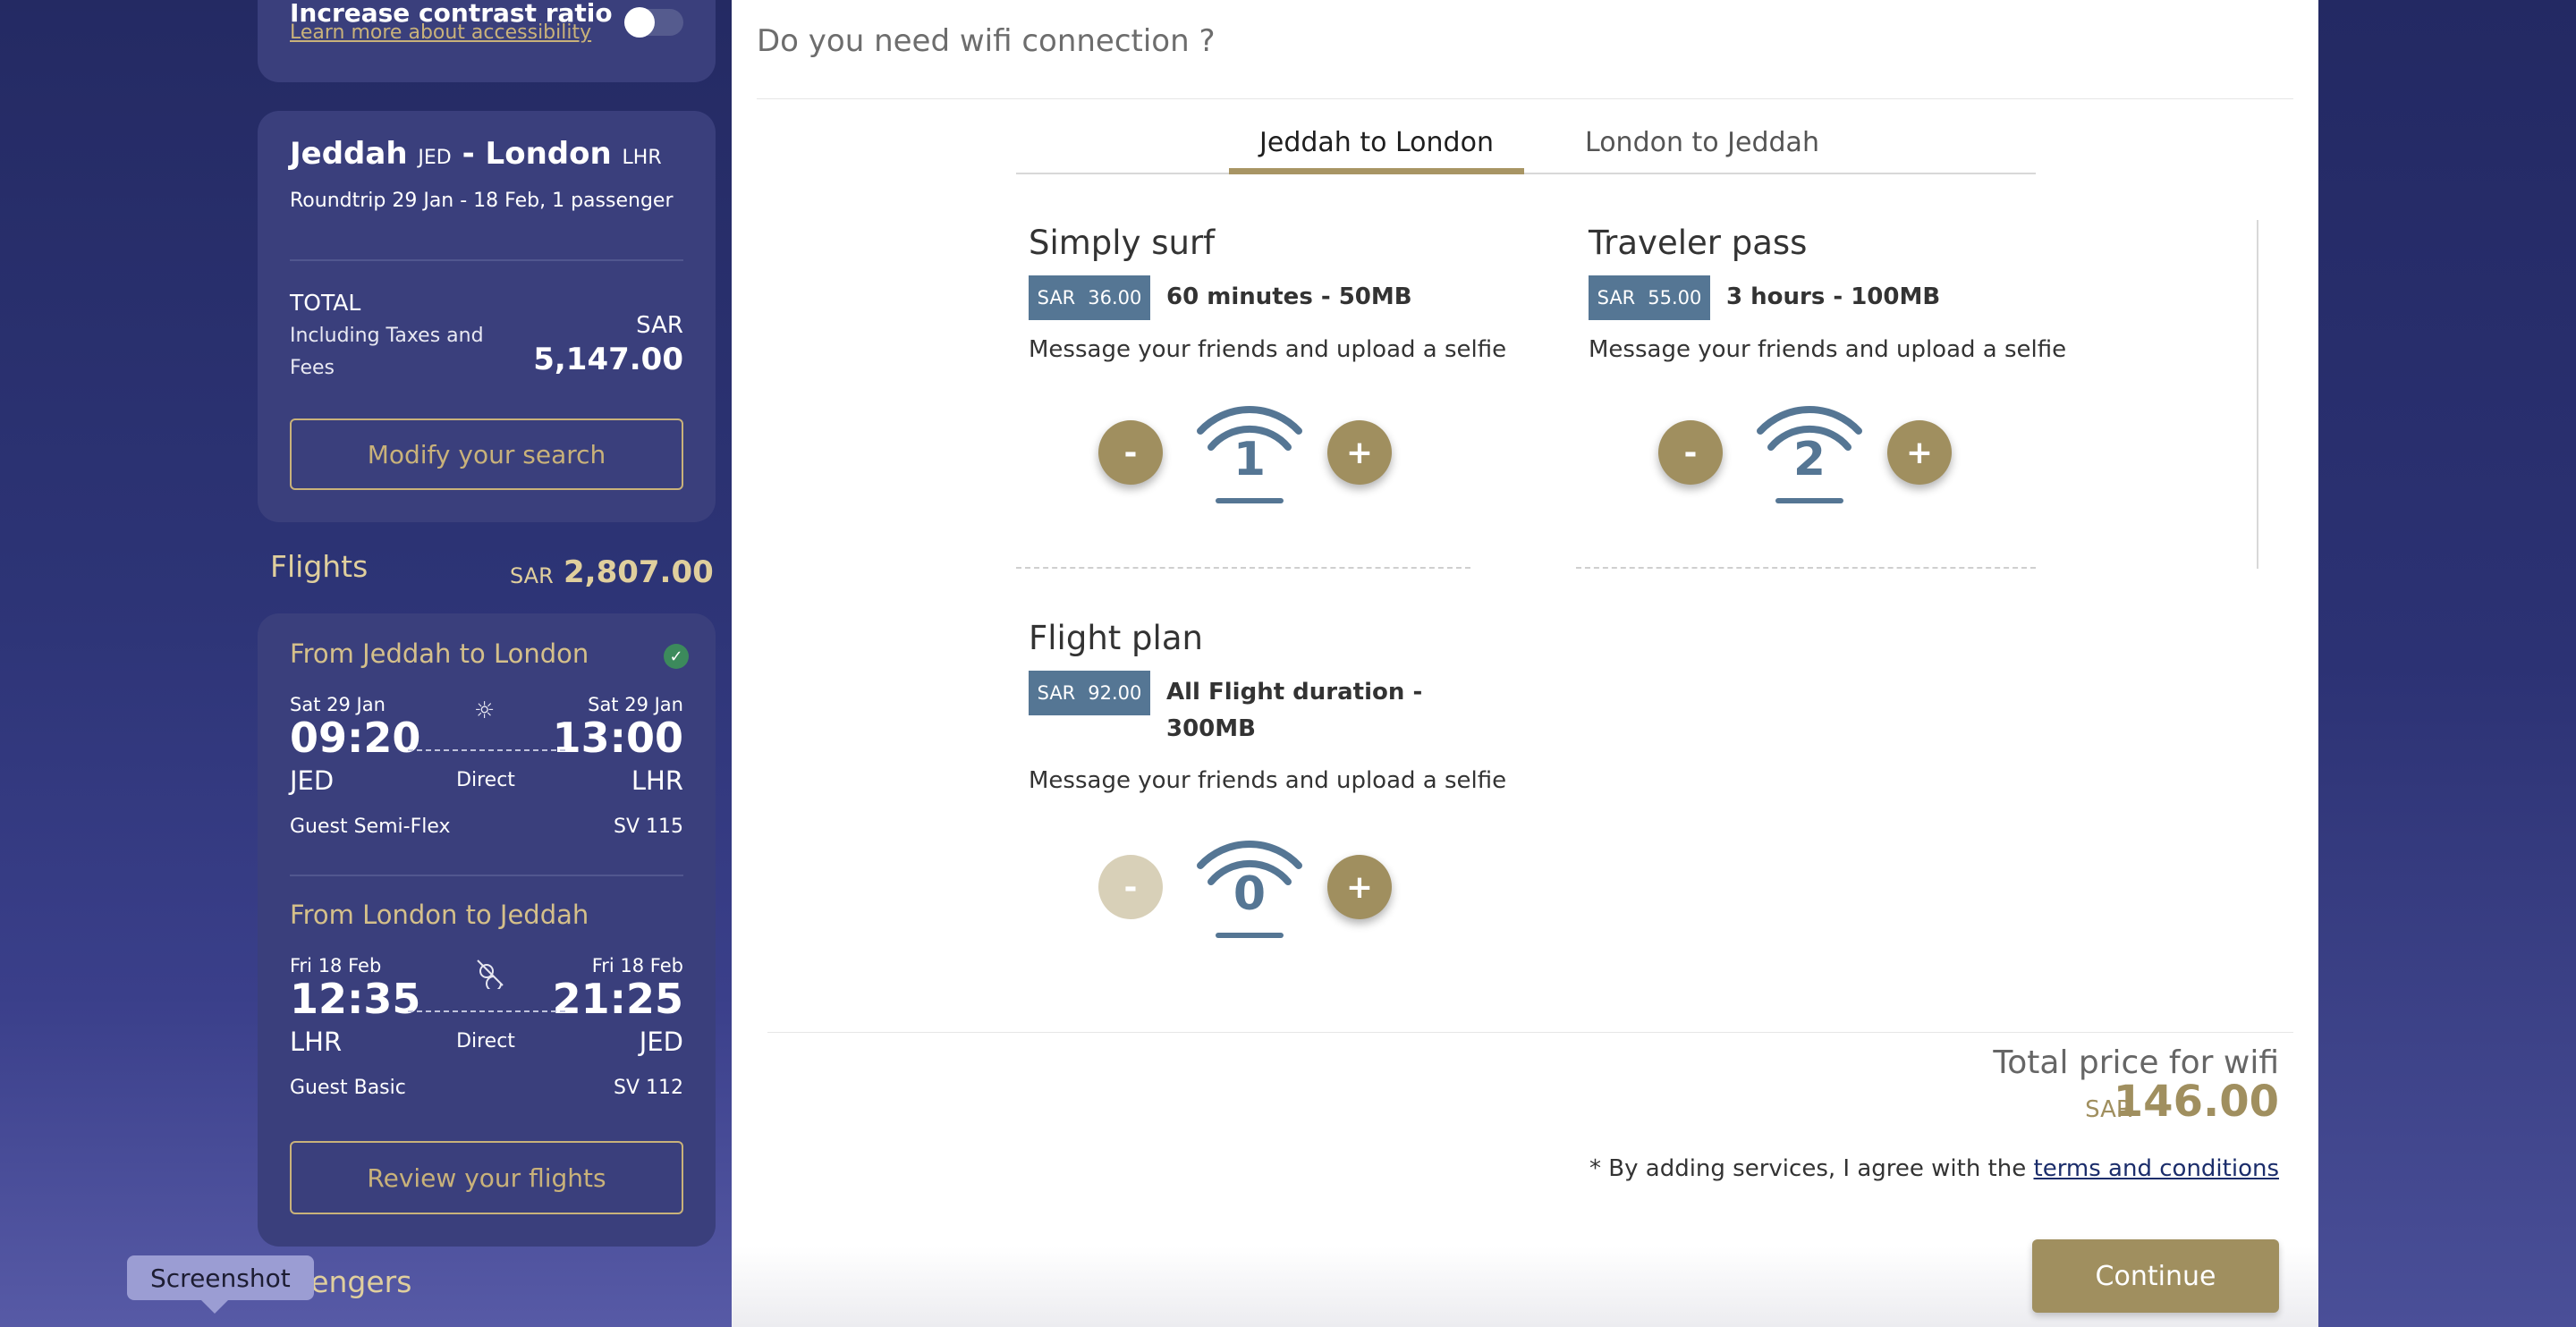  What do you see at coordinates (485, 710) in the screenshot?
I see `sun-icon: ☼` at bounding box center [485, 710].